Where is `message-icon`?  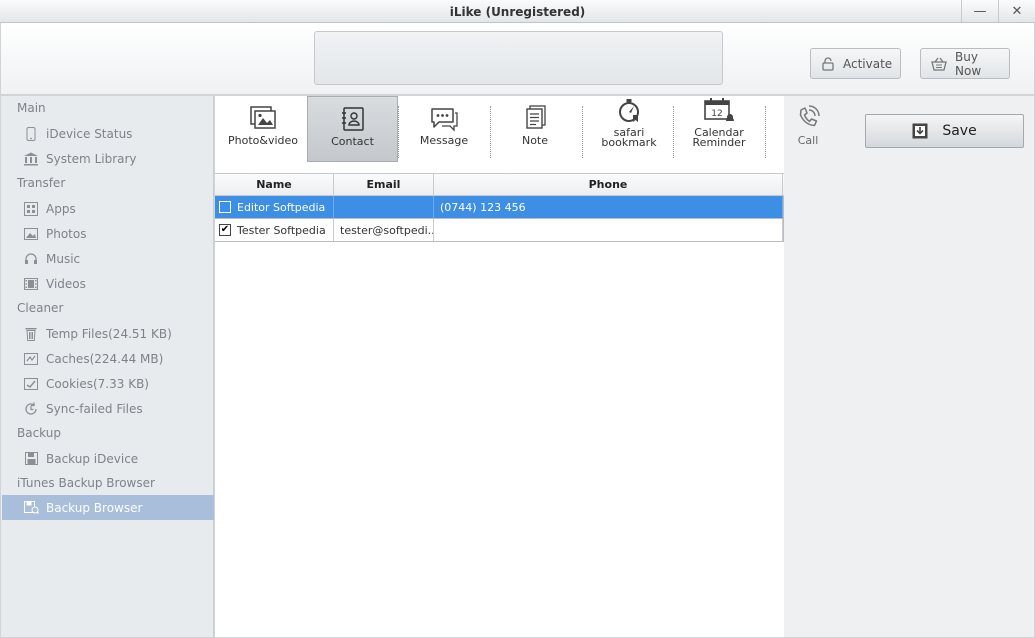
message-icon is located at coordinates (444, 116).